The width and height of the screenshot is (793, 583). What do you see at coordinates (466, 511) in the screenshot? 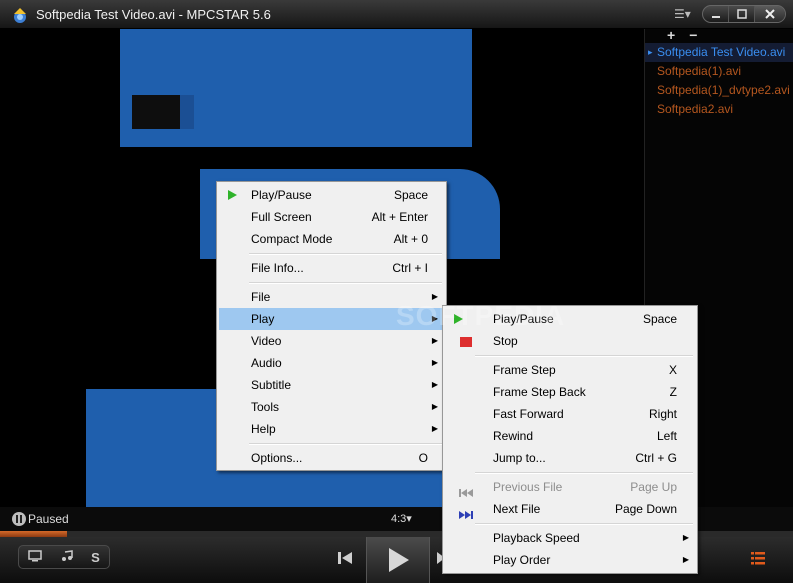
I see `next-file-icon` at bounding box center [466, 511].